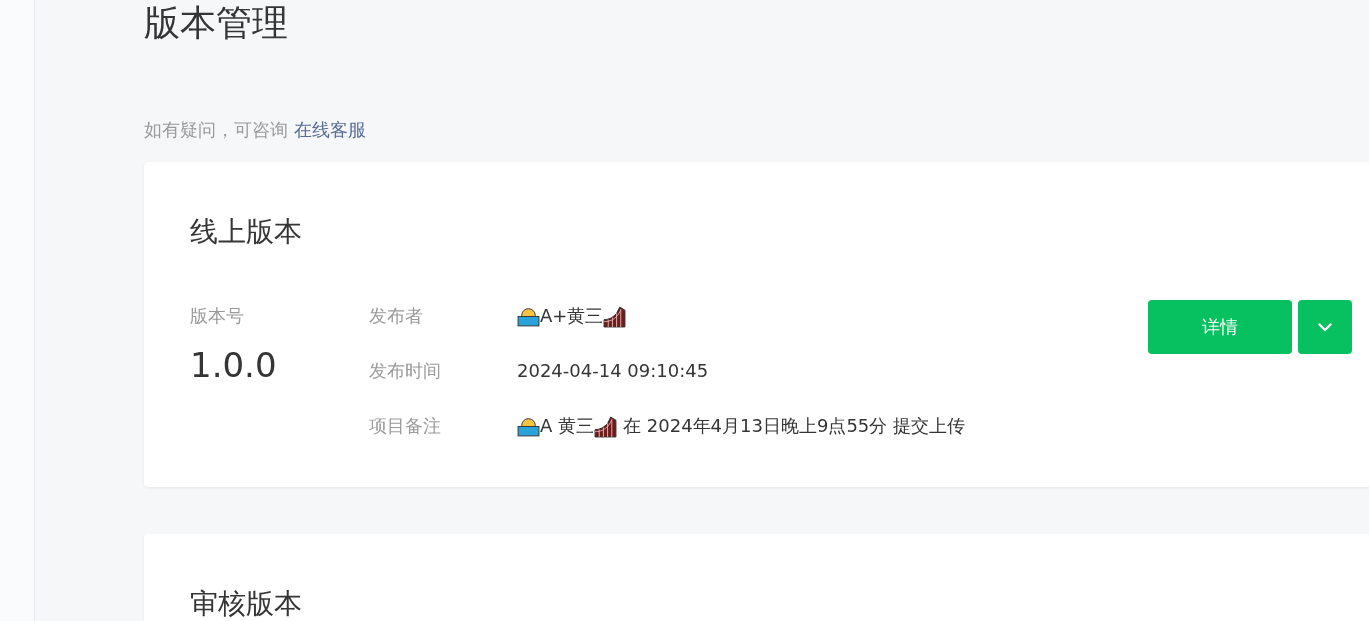 Image resolution: width=1369 pixels, height=621 pixels. I want to click on chevron-down-icon, so click(1325, 327).